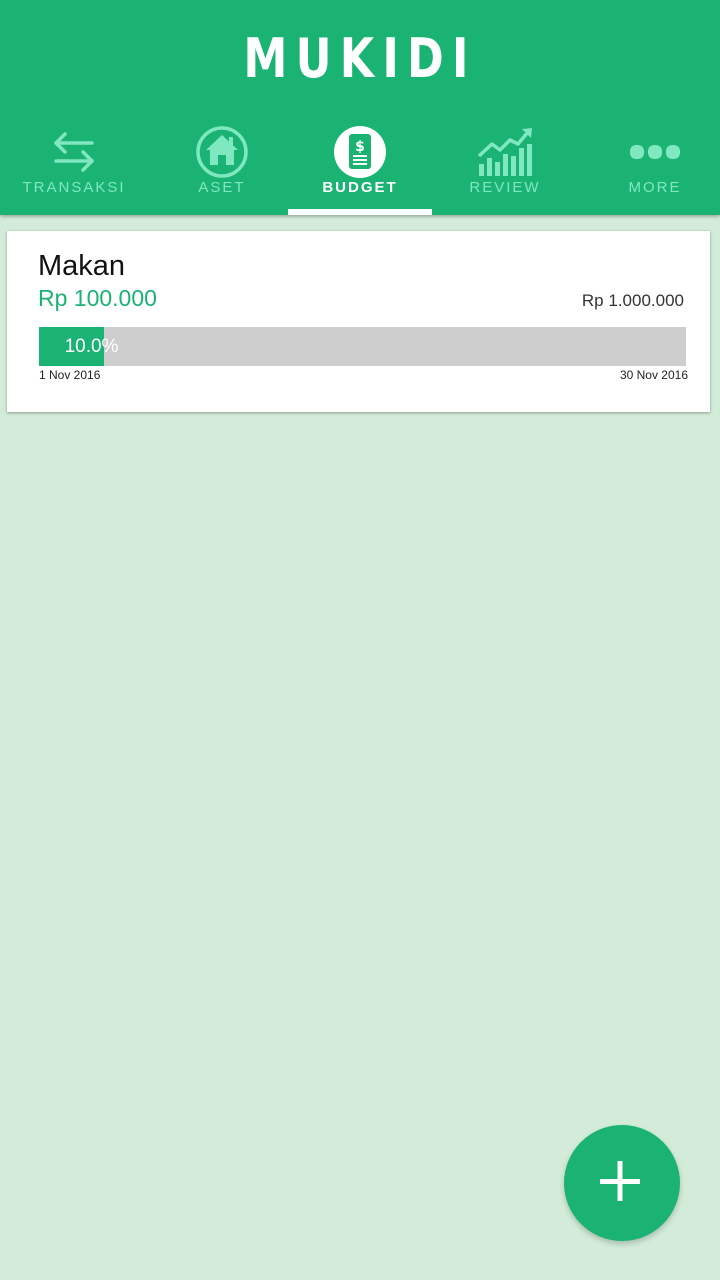 The width and height of the screenshot is (720, 1280). What do you see at coordinates (505, 187) in the screenshot?
I see `tab-review-label: REVIEW` at bounding box center [505, 187].